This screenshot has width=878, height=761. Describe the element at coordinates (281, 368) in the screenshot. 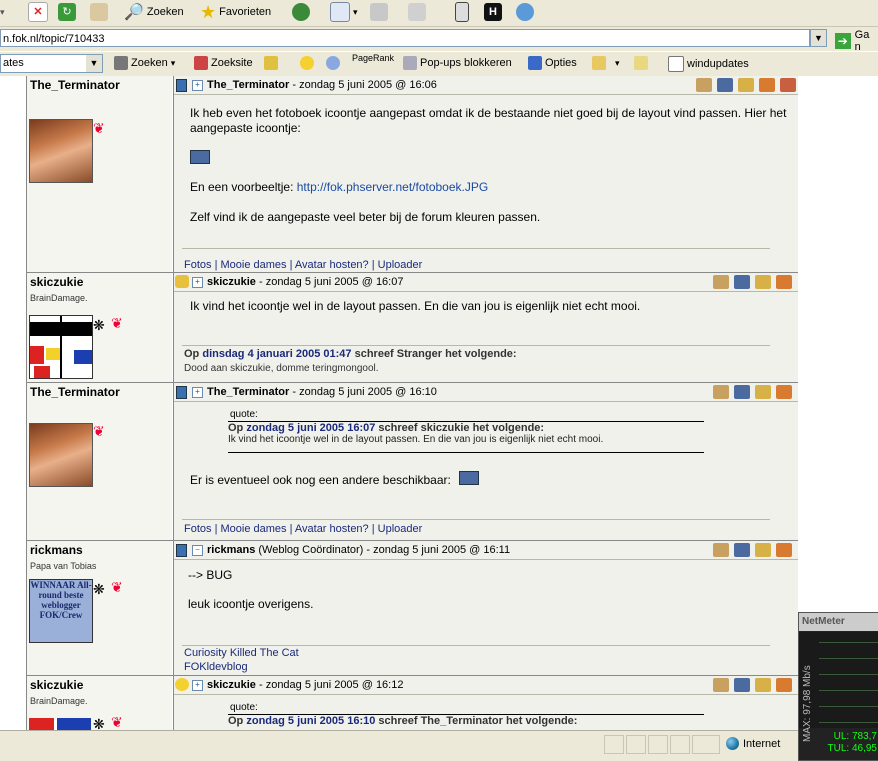

I see `signature-quote-text: Dood aan skiczukie, domme teringmongool.` at that location.